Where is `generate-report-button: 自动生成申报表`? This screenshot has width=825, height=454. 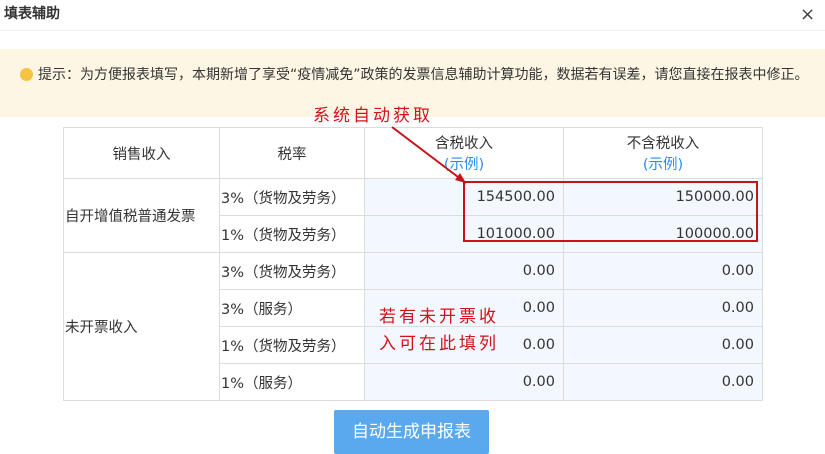
generate-report-button: 自动生成申报表 is located at coordinates (411, 432).